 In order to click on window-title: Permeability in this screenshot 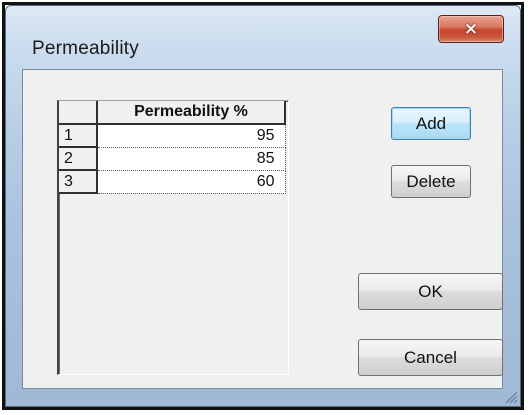, I will do `click(85, 48)`.